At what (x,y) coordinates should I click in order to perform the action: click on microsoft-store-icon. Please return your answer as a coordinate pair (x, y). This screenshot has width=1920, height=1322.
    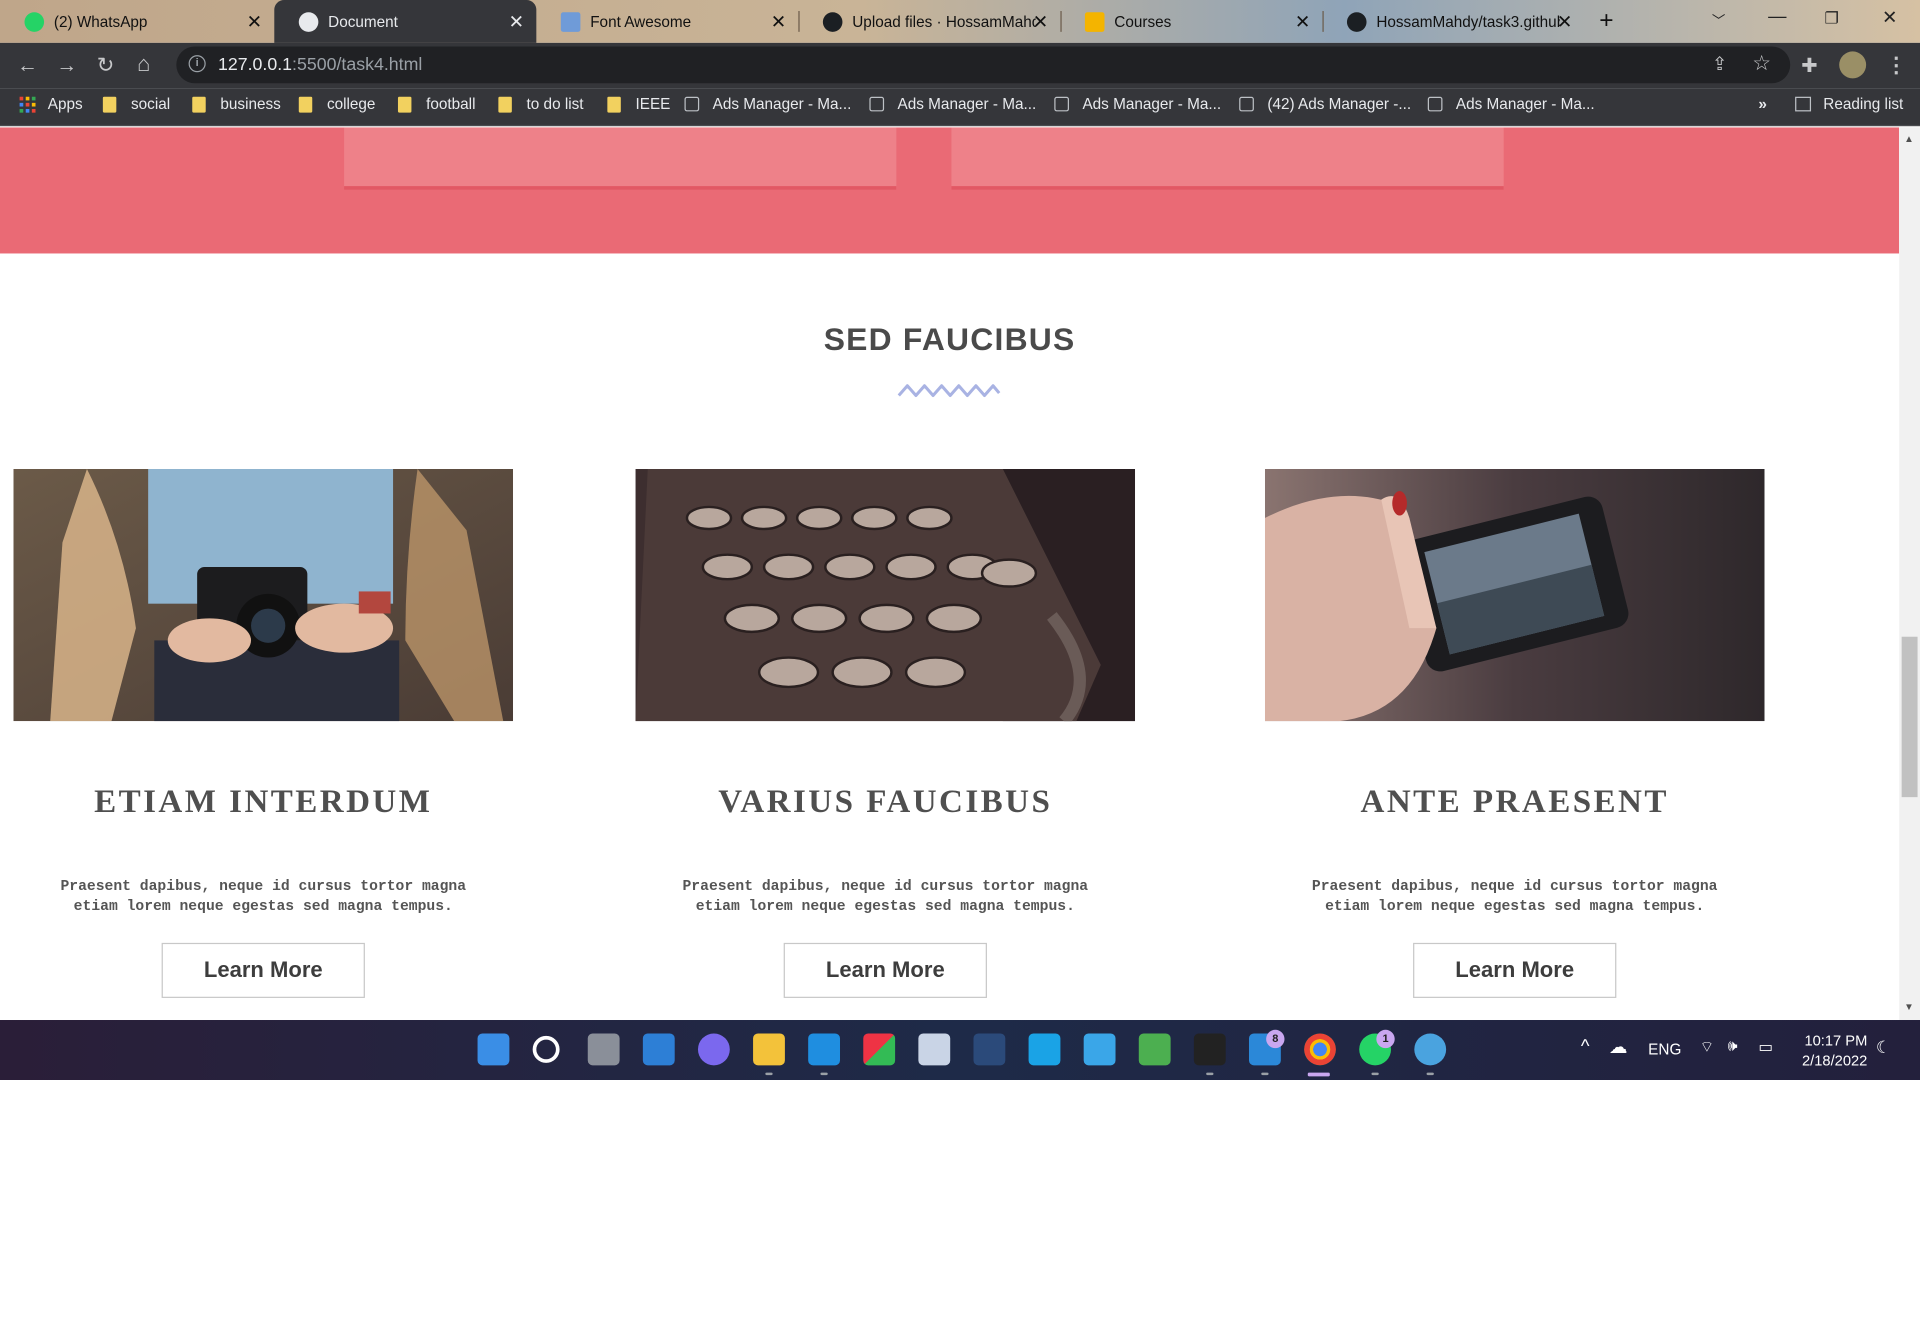
    Looking at the image, I should click on (879, 1049).